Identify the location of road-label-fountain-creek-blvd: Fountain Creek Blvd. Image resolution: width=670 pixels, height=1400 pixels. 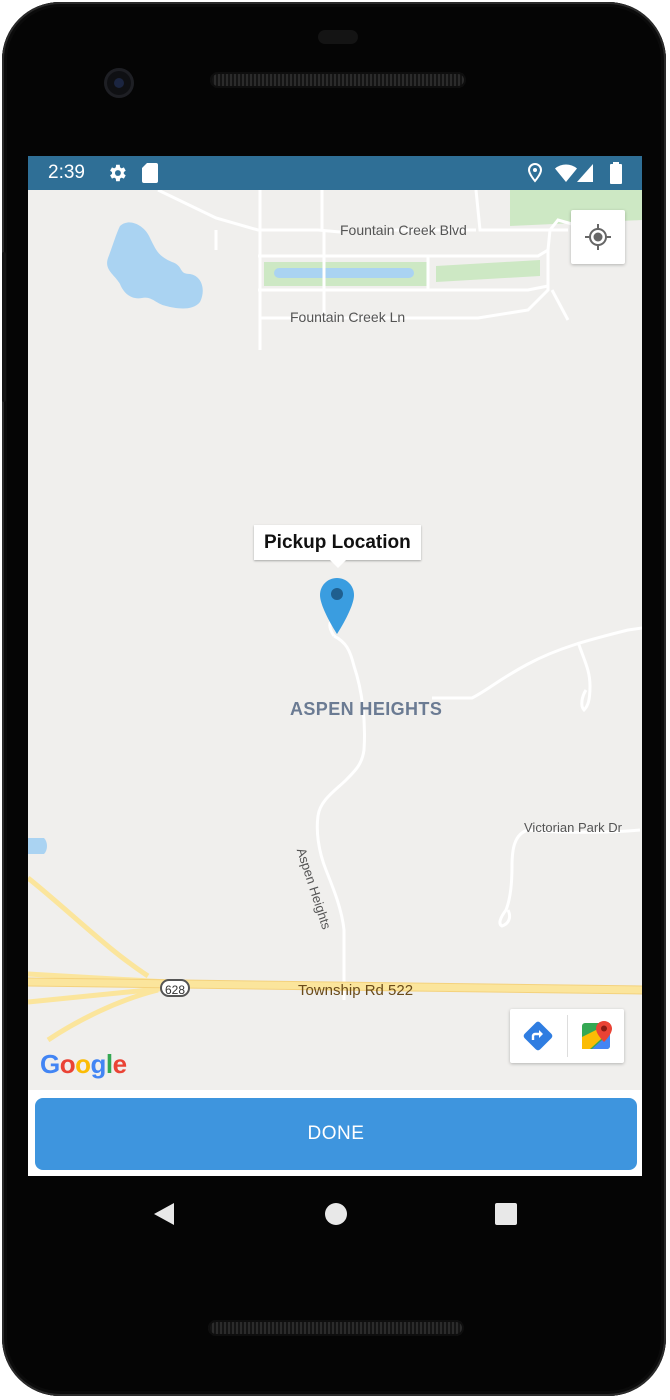
(403, 230).